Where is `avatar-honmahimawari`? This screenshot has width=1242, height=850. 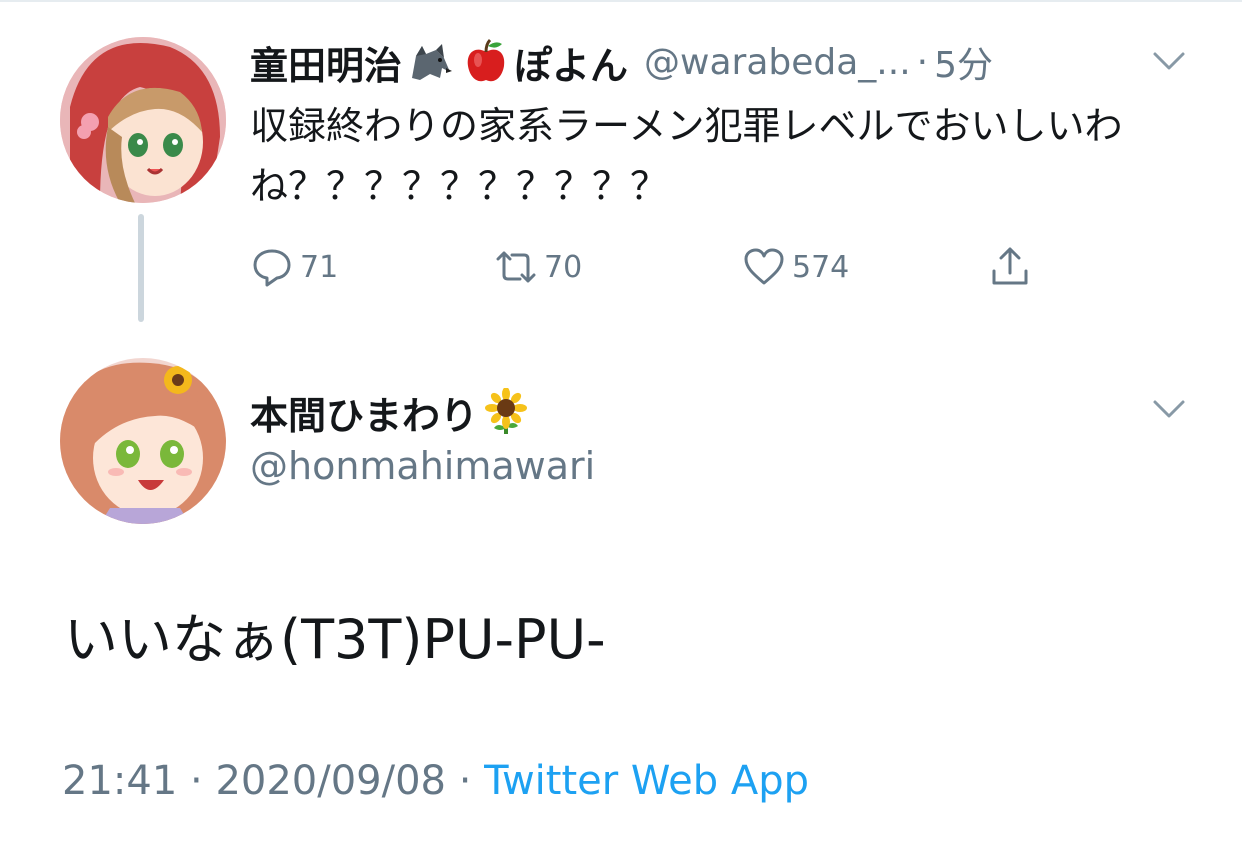 avatar-honmahimawari is located at coordinates (143, 441).